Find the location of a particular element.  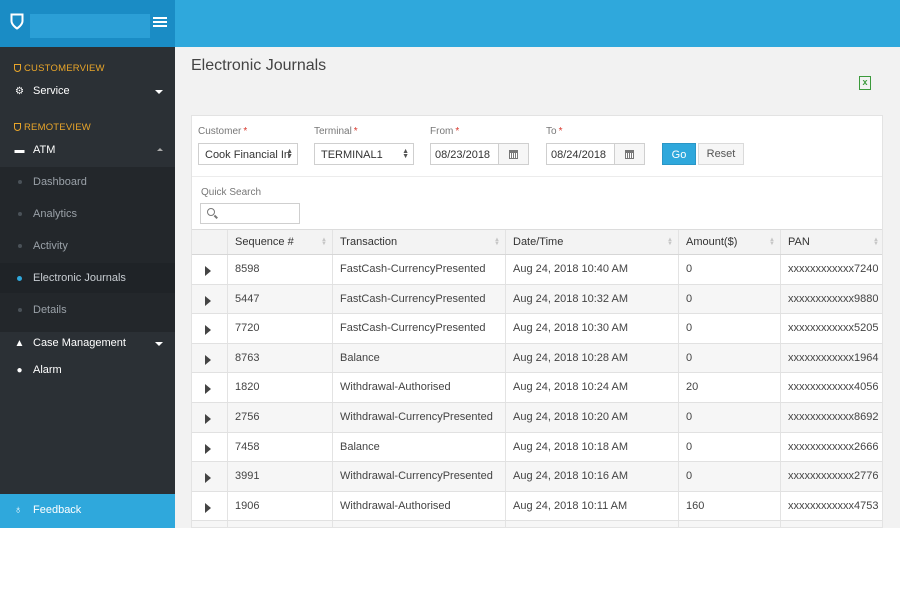

sequence-cell: 5447 is located at coordinates (280, 299).